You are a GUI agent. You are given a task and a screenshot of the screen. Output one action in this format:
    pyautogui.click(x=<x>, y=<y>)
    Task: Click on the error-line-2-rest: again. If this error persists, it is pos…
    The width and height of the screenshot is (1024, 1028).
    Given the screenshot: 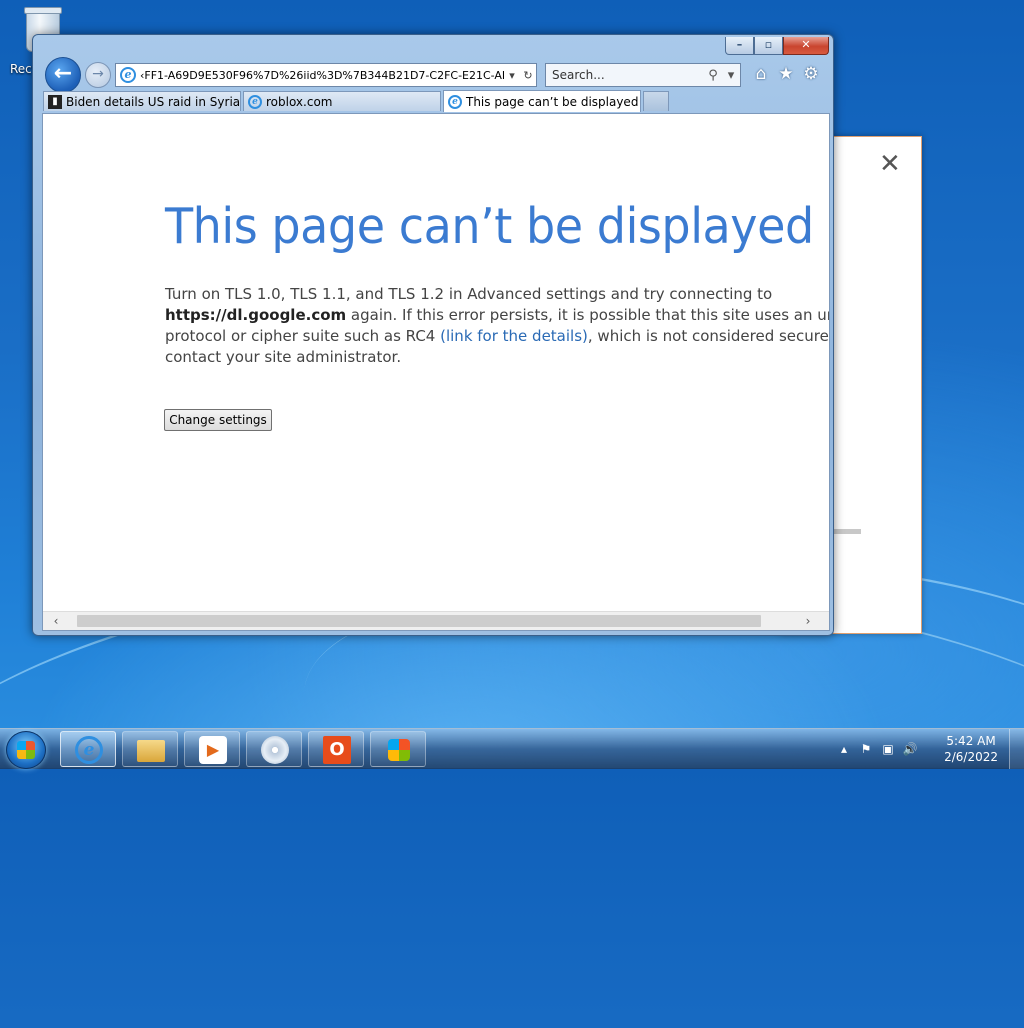 What is the action you would take?
    pyautogui.click(x=589, y=315)
    